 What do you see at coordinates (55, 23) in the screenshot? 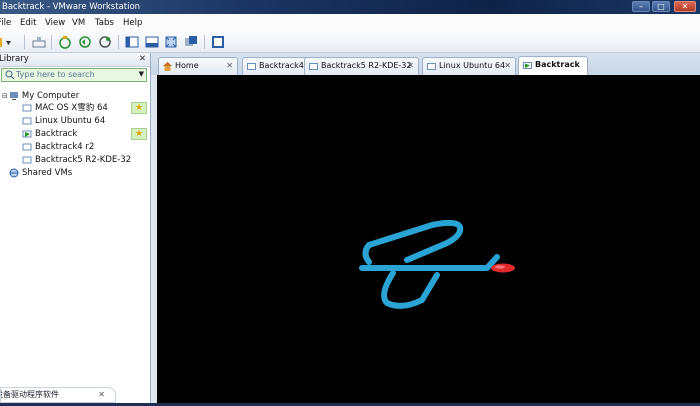
I see `menu-view: View` at bounding box center [55, 23].